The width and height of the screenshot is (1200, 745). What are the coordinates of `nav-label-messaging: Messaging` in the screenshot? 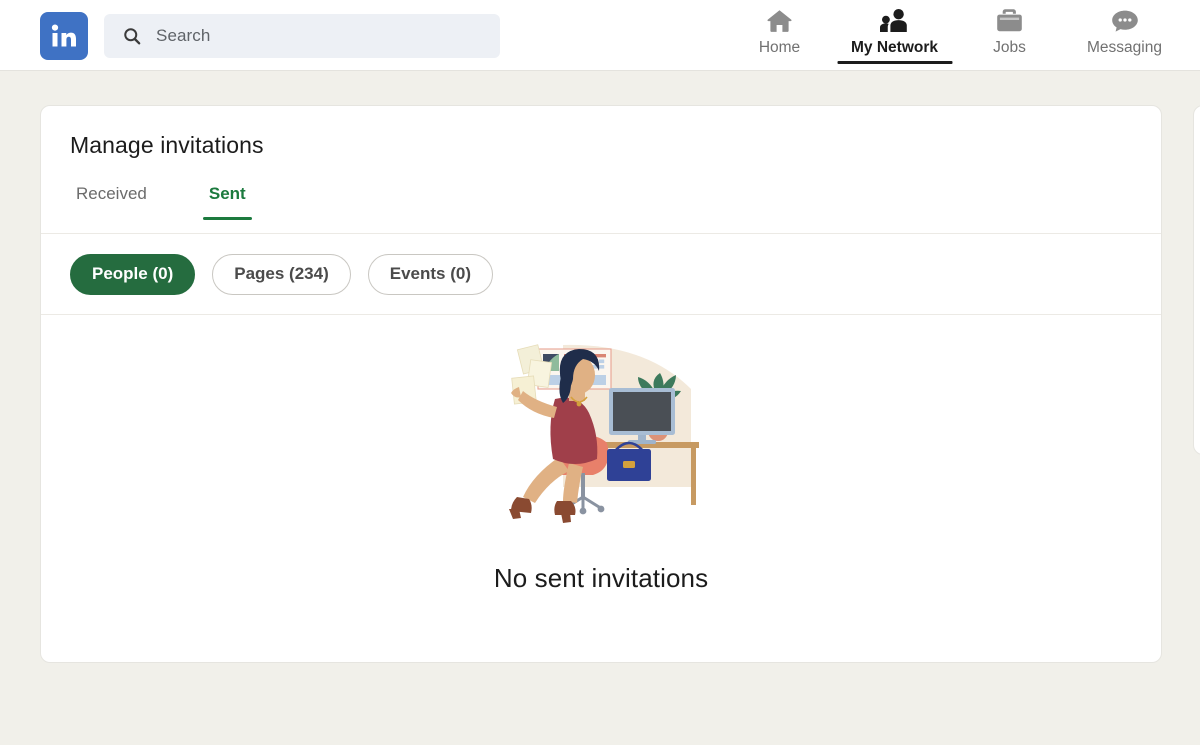 It's located at (1124, 47).